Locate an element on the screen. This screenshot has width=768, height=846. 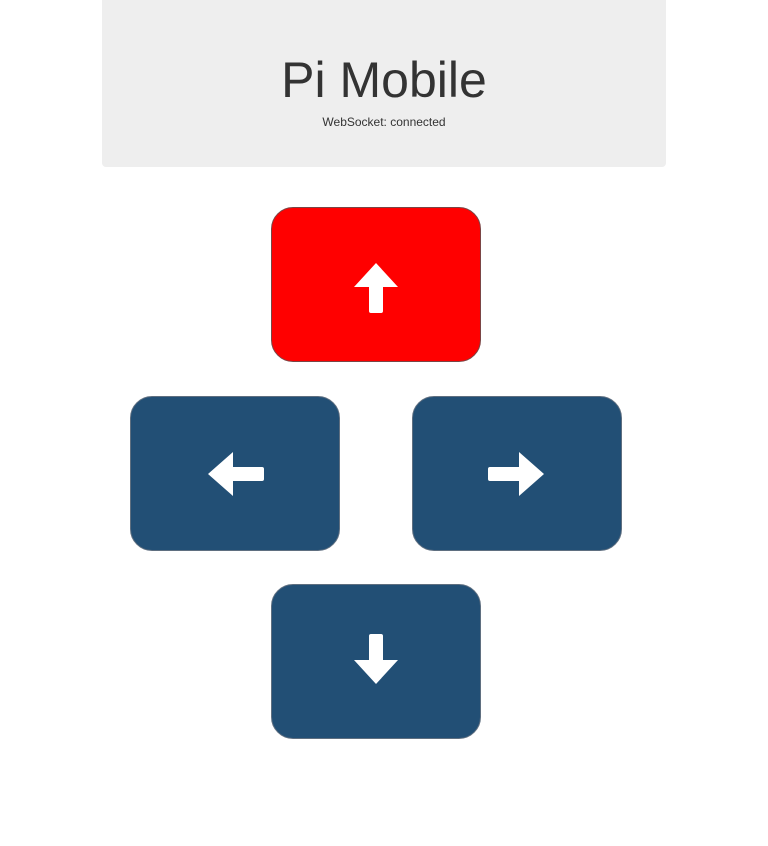
up-button is located at coordinates (376, 284).